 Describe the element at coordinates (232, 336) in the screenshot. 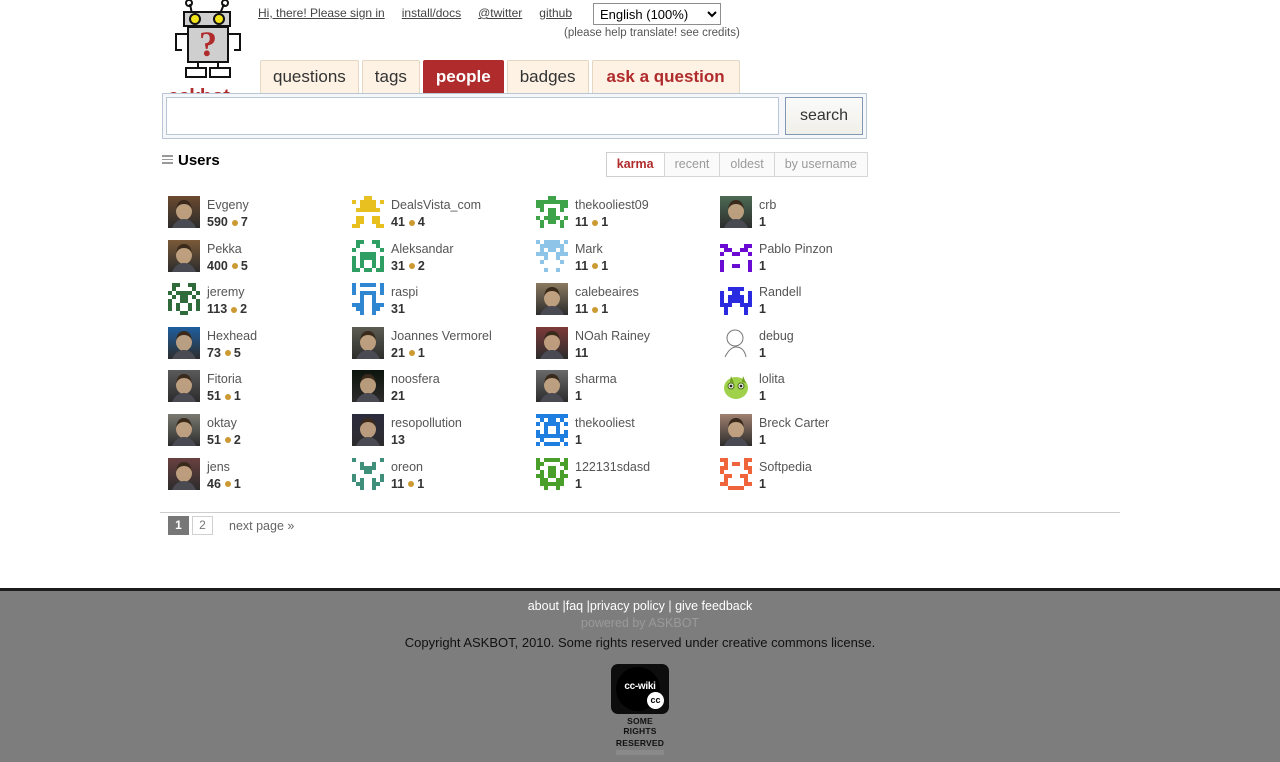

I see `user-name-link: Hexhead` at that location.